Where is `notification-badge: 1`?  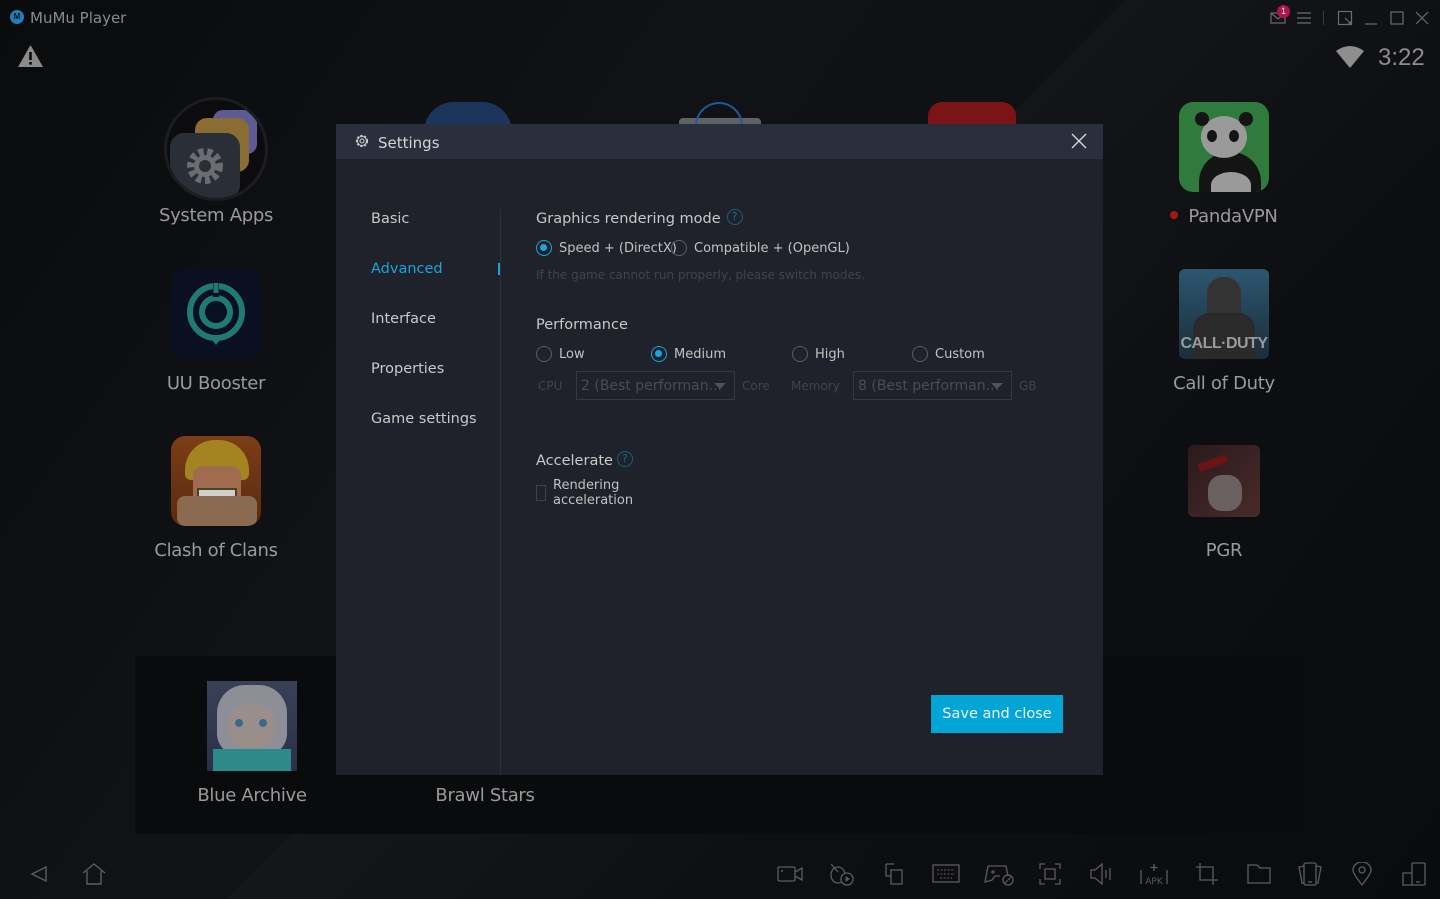 notification-badge: 1 is located at coordinates (1283, 11).